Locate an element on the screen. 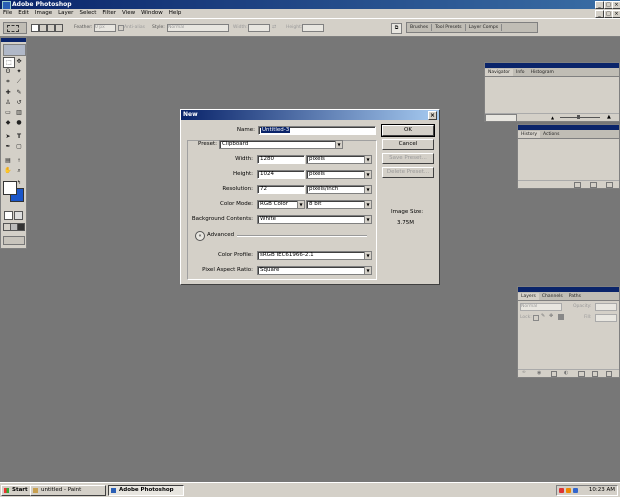 The image size is (620, 497). dodge-tool-icon: ● is located at coordinates (19, 122).